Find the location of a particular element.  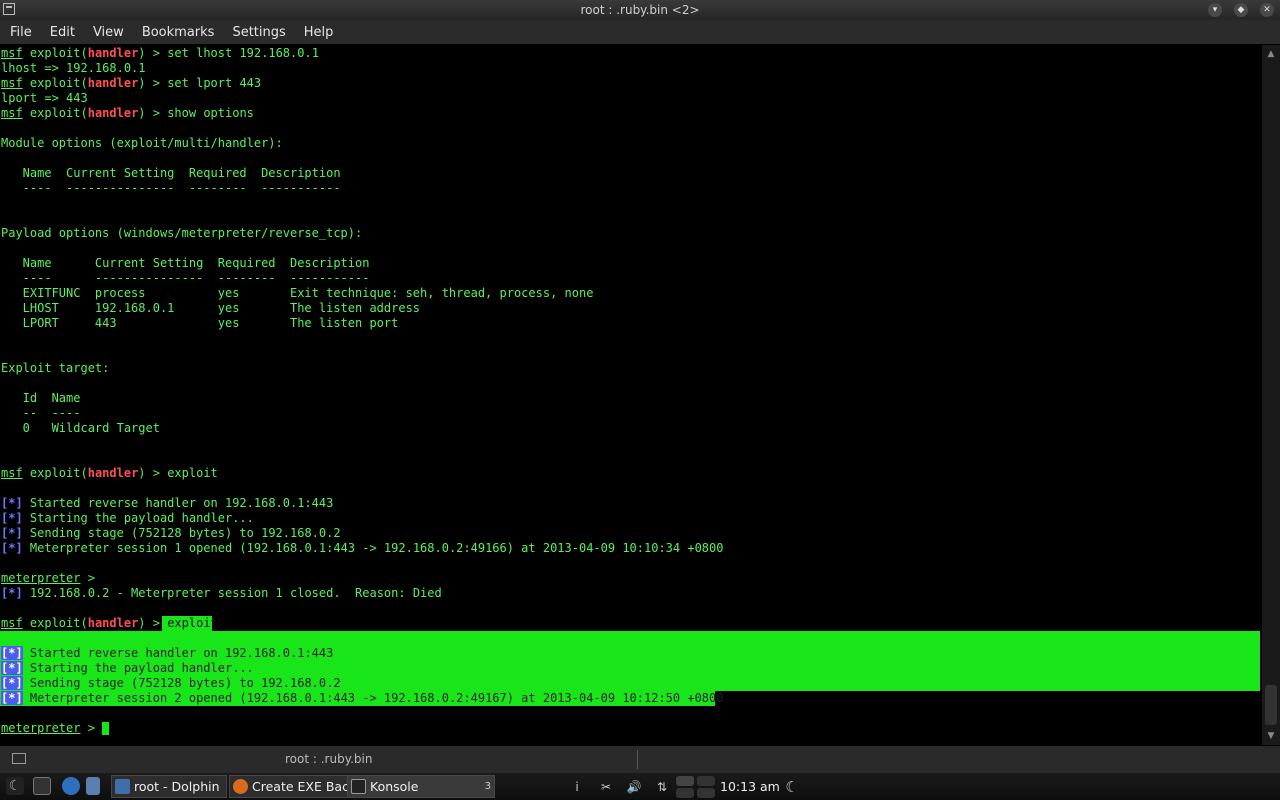

menubar: File Edit View Bookmarks Settings Help is located at coordinates (640, 32).